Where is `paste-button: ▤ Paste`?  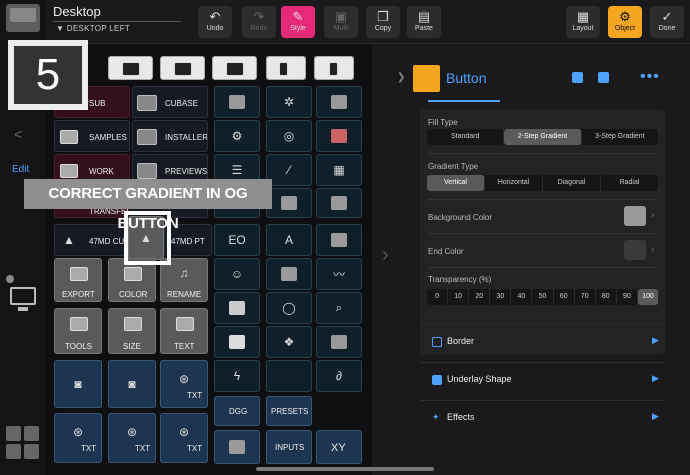 paste-button: ▤ Paste is located at coordinates (424, 22).